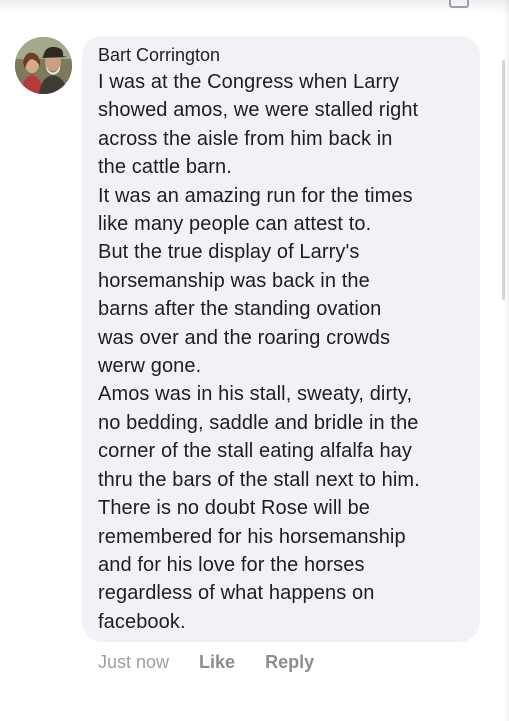 This screenshot has height=721, width=509. Describe the element at coordinates (254, 7) in the screenshot. I see `top-edge` at that location.